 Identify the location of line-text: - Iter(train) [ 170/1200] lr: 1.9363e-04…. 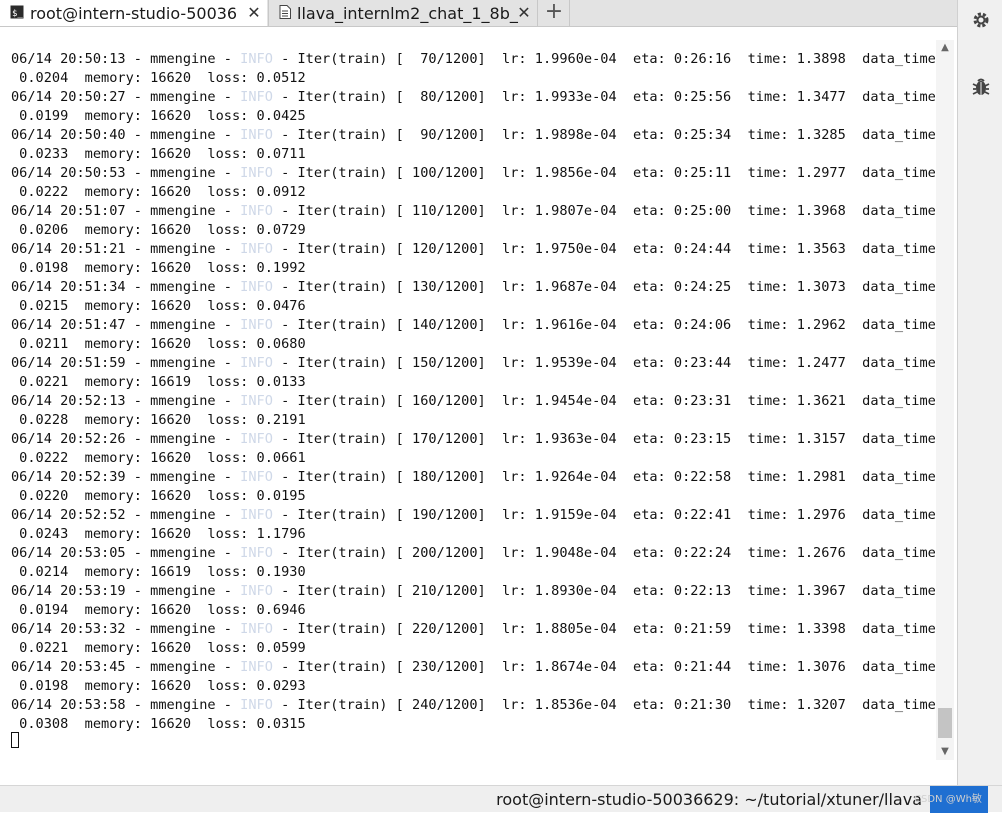
(604, 439).